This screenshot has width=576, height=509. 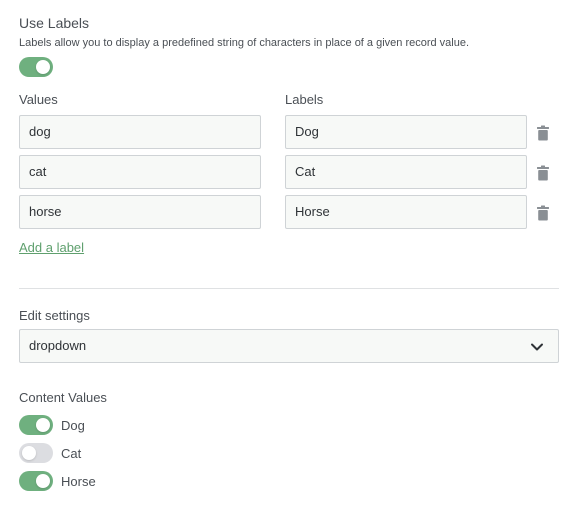 I want to click on content-value-label: Dog, so click(x=73, y=425).